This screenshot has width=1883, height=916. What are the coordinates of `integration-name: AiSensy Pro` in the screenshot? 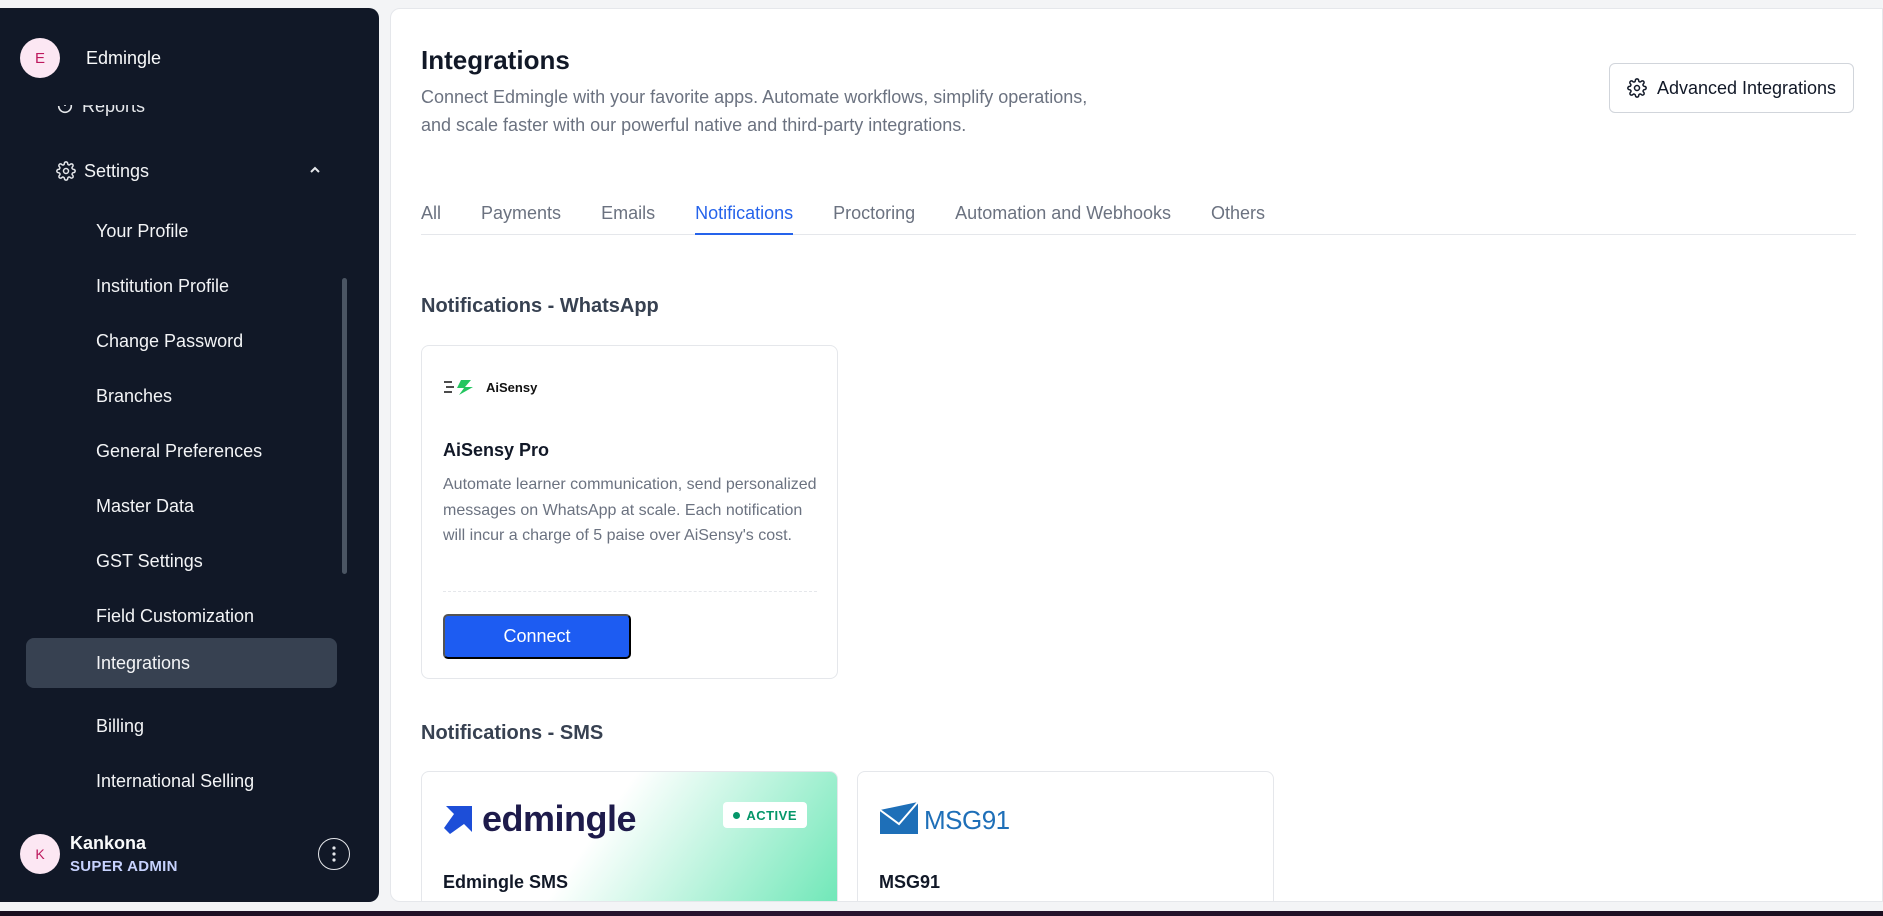 It's located at (496, 450).